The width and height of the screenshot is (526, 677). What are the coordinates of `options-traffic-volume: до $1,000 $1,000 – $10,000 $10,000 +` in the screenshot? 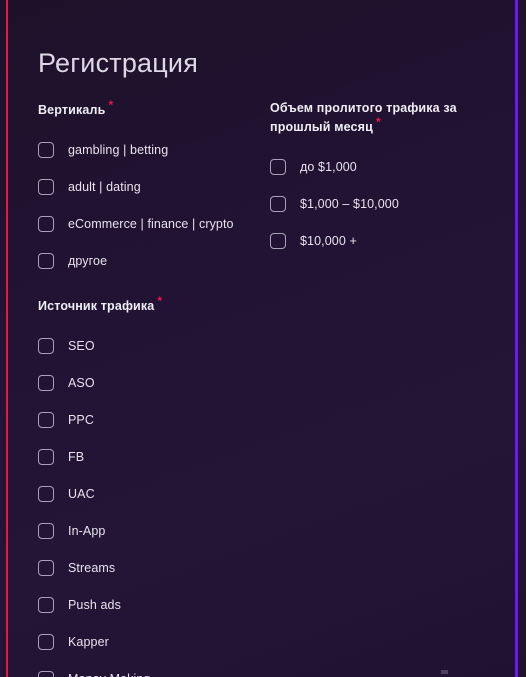 It's located at (377, 204).